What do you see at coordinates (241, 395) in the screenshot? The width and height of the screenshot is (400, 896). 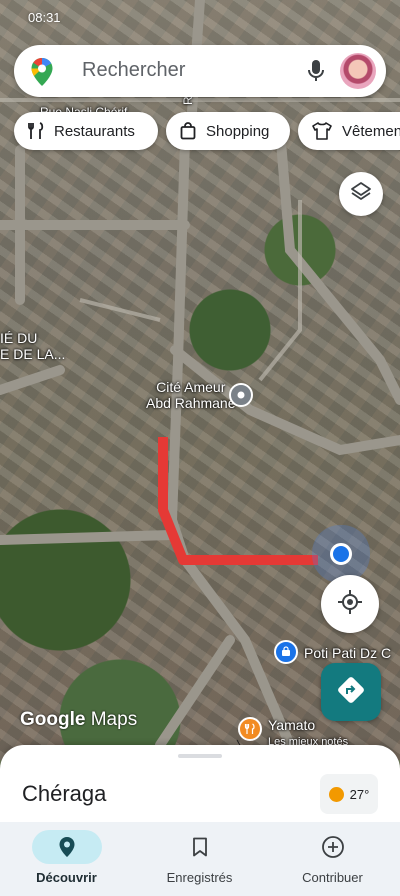 I see `location-pin-icon` at bounding box center [241, 395].